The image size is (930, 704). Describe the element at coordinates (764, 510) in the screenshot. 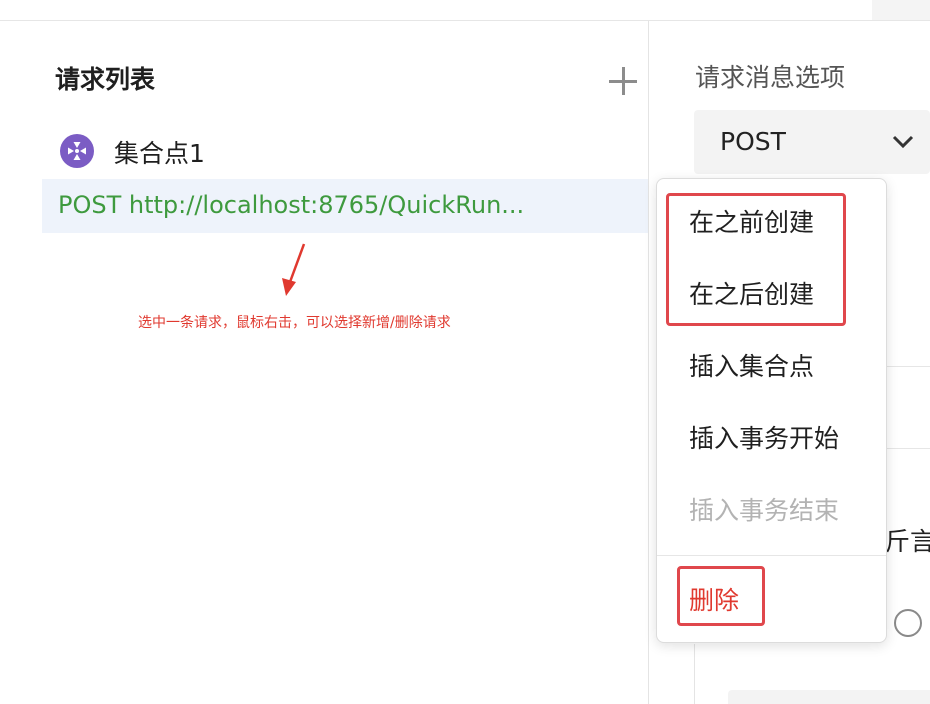

I see `menu-item-insert-transaction-end: 插入事务结束` at that location.